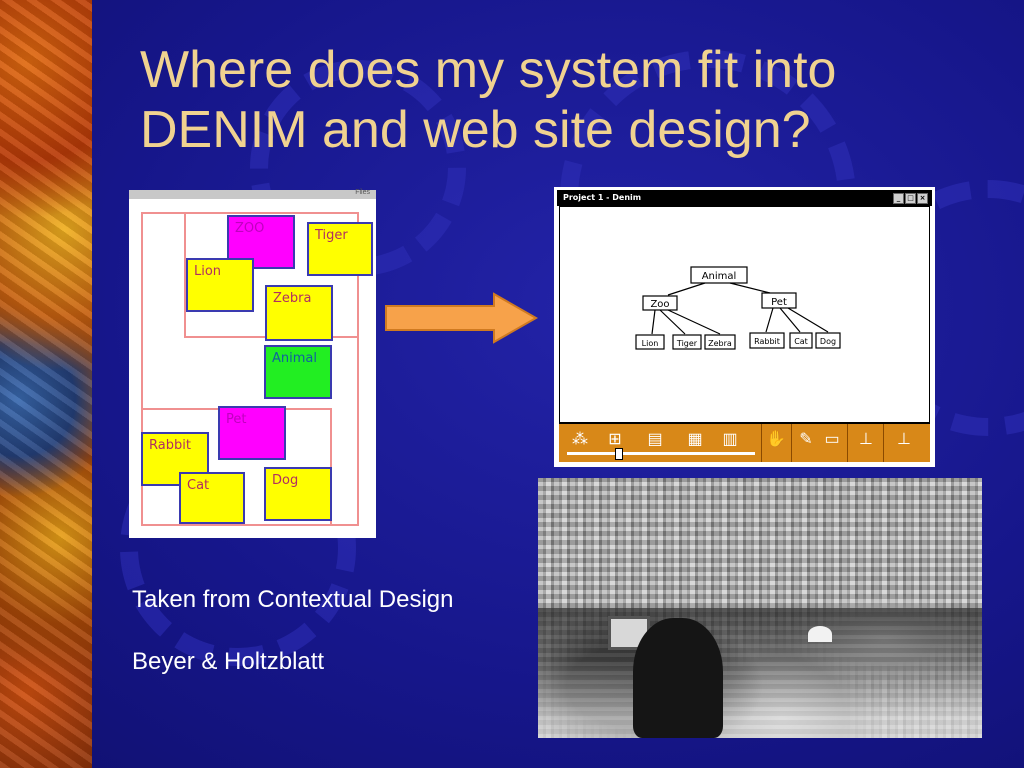  Describe the element at coordinates (228, 661) in the screenshot. I see `caption-authors: Beyer & Holtzblatt` at that location.